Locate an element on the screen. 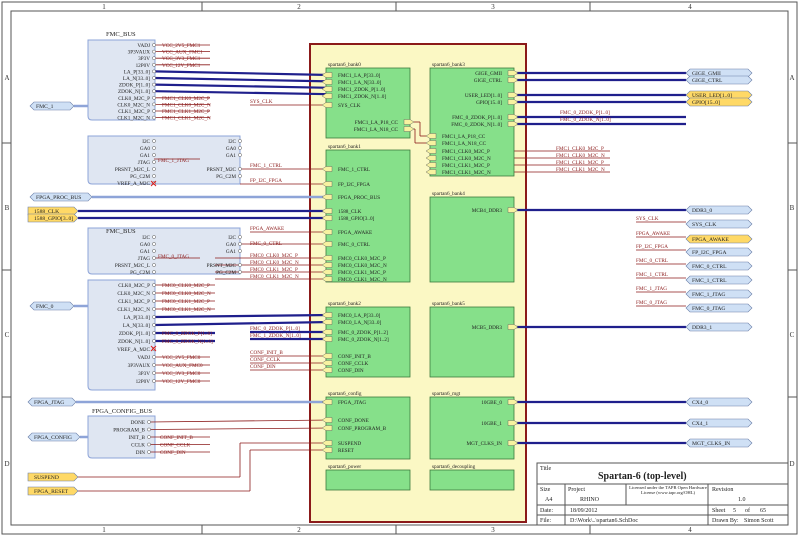  sheet-entry-label: FMC1_LA_P18_CC is located at coordinates (464, 137).